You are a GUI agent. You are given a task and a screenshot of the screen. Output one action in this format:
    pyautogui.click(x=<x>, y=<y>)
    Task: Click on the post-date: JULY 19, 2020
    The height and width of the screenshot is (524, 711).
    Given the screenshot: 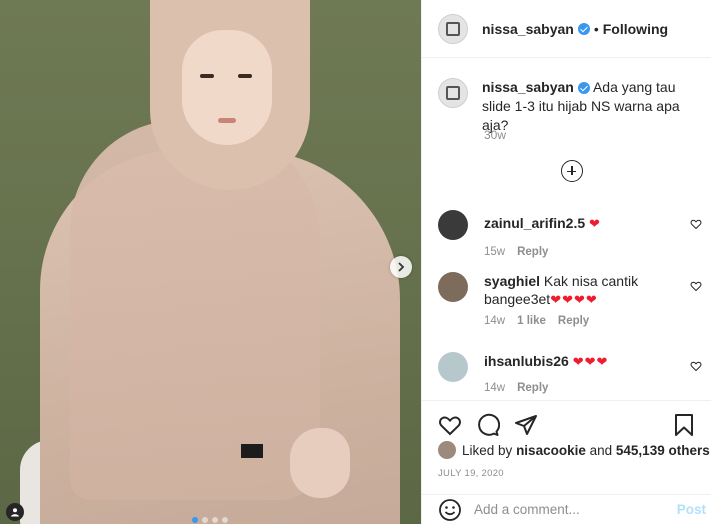 What is the action you would take?
    pyautogui.click(x=566, y=473)
    